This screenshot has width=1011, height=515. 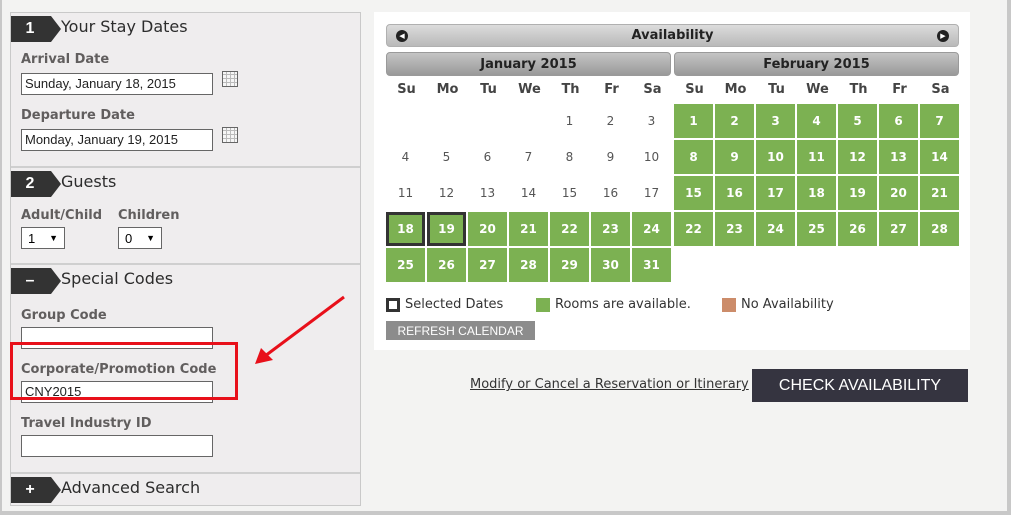 I want to click on check-availability-button: CHECK AVAILABILITY, so click(x=860, y=385).